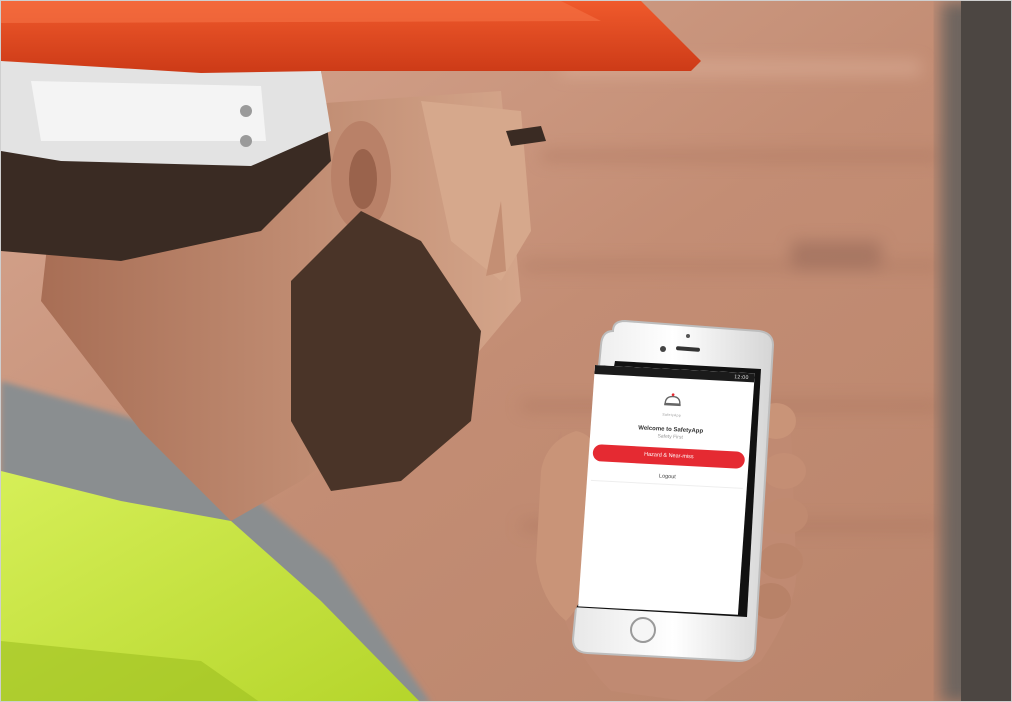 This screenshot has height=702, width=1012. Describe the element at coordinates (669, 456) in the screenshot. I see `hazard-report-button: Hazard & Near-miss` at that location.